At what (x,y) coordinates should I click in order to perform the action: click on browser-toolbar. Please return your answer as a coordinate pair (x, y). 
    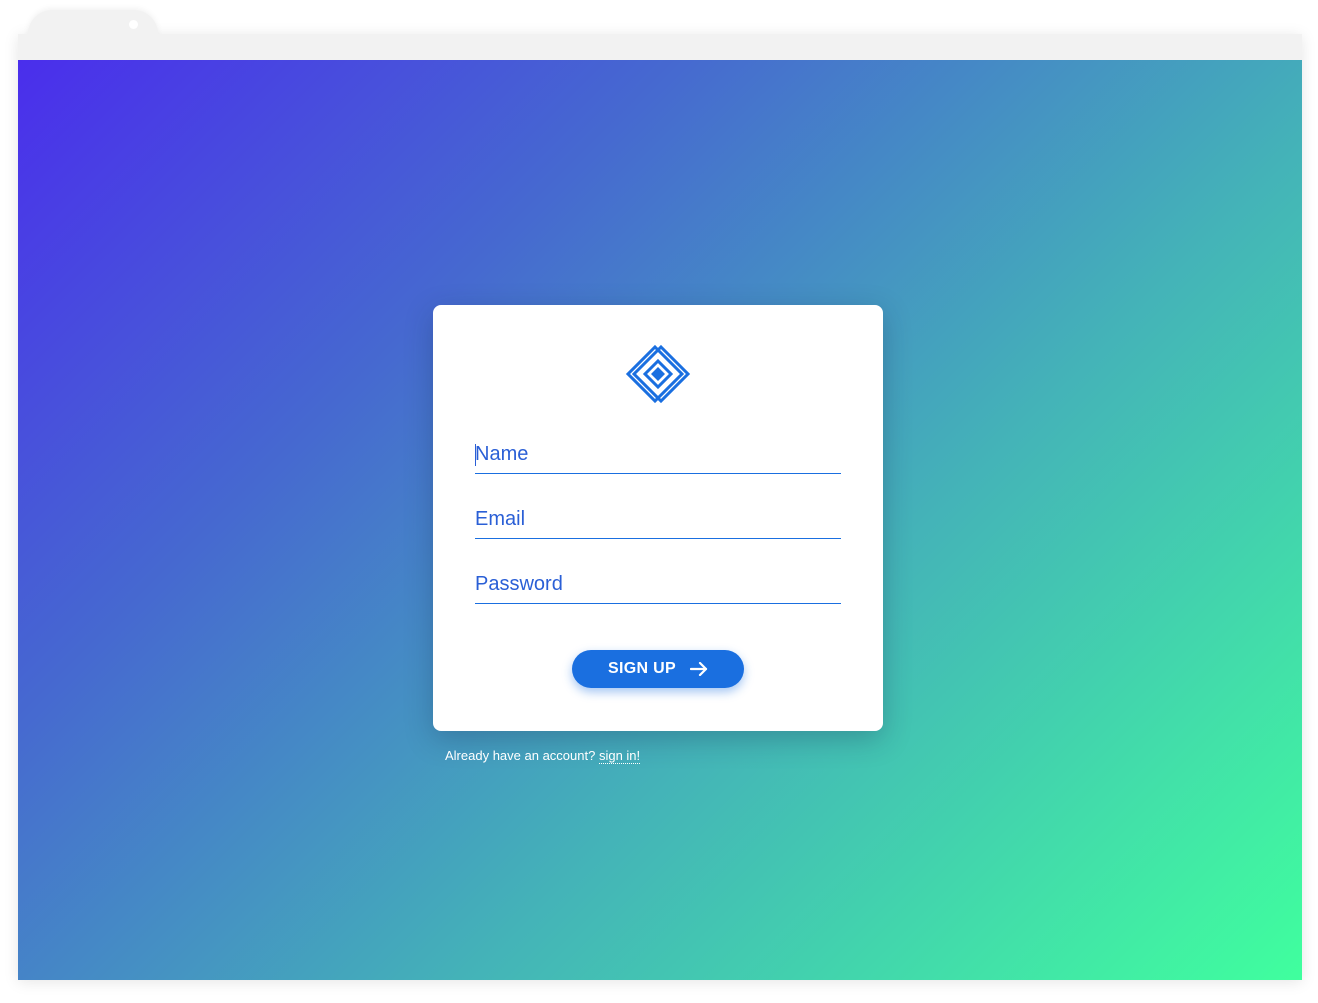
    Looking at the image, I should click on (660, 47).